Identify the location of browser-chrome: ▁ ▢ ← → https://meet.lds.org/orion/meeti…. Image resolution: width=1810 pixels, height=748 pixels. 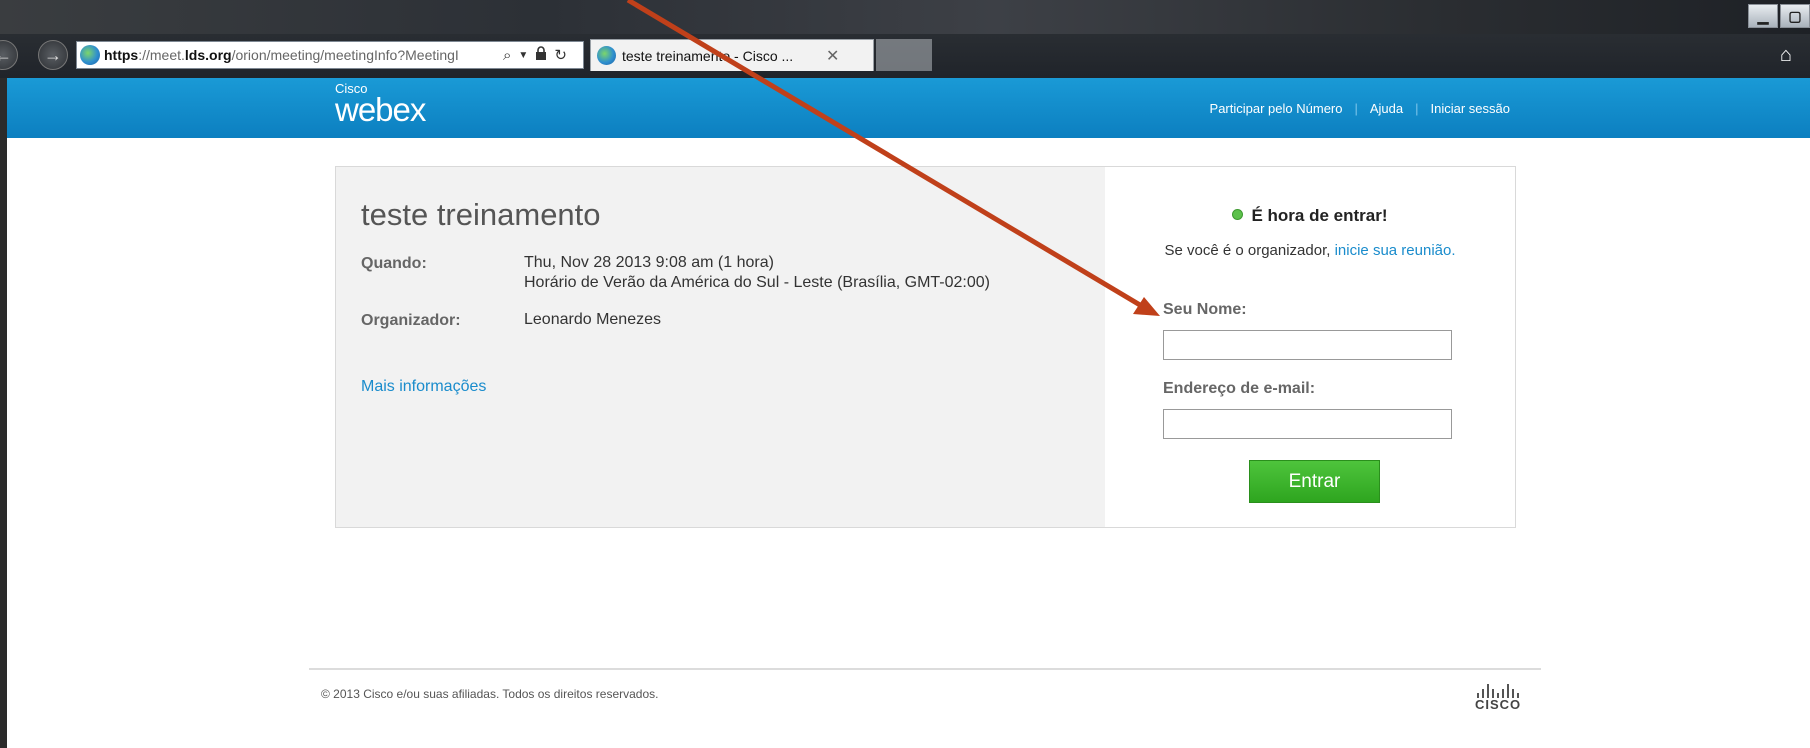
(905, 39).